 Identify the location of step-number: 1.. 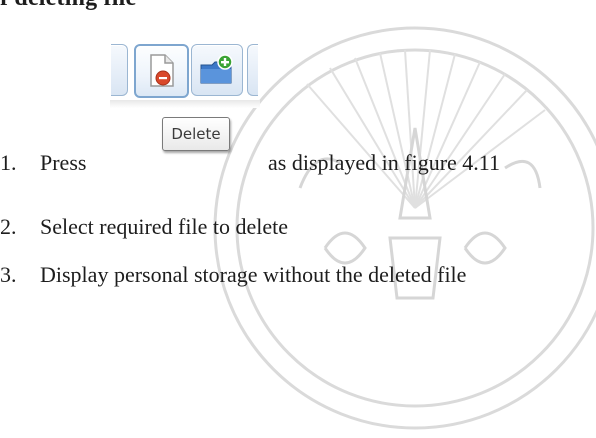
(8, 162).